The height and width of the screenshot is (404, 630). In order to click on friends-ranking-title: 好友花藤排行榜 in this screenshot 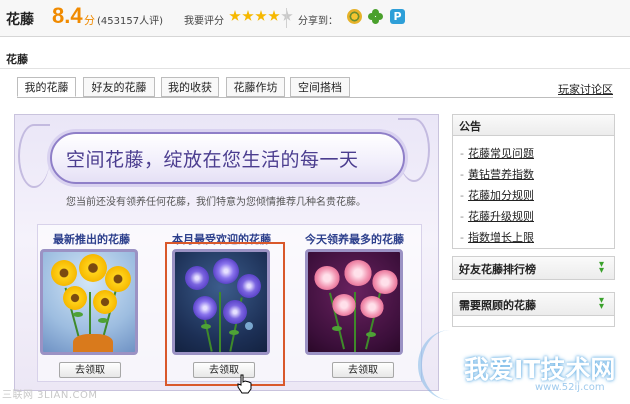, I will do `click(497, 269)`.